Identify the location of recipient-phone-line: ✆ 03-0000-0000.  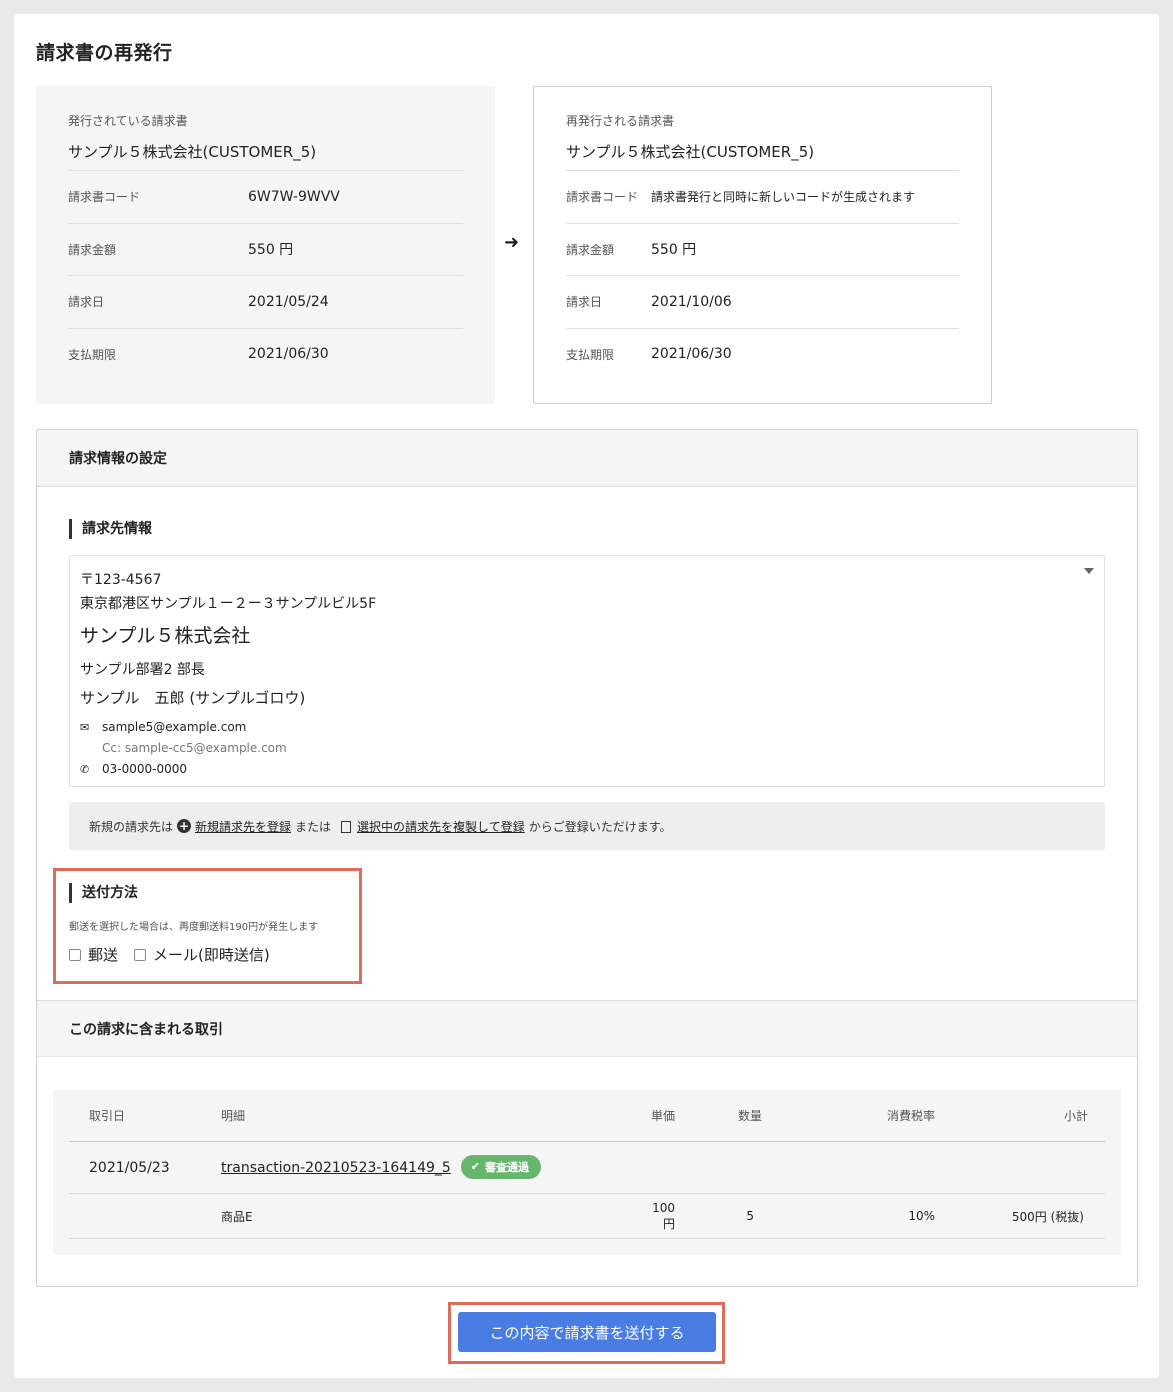
(587, 769).